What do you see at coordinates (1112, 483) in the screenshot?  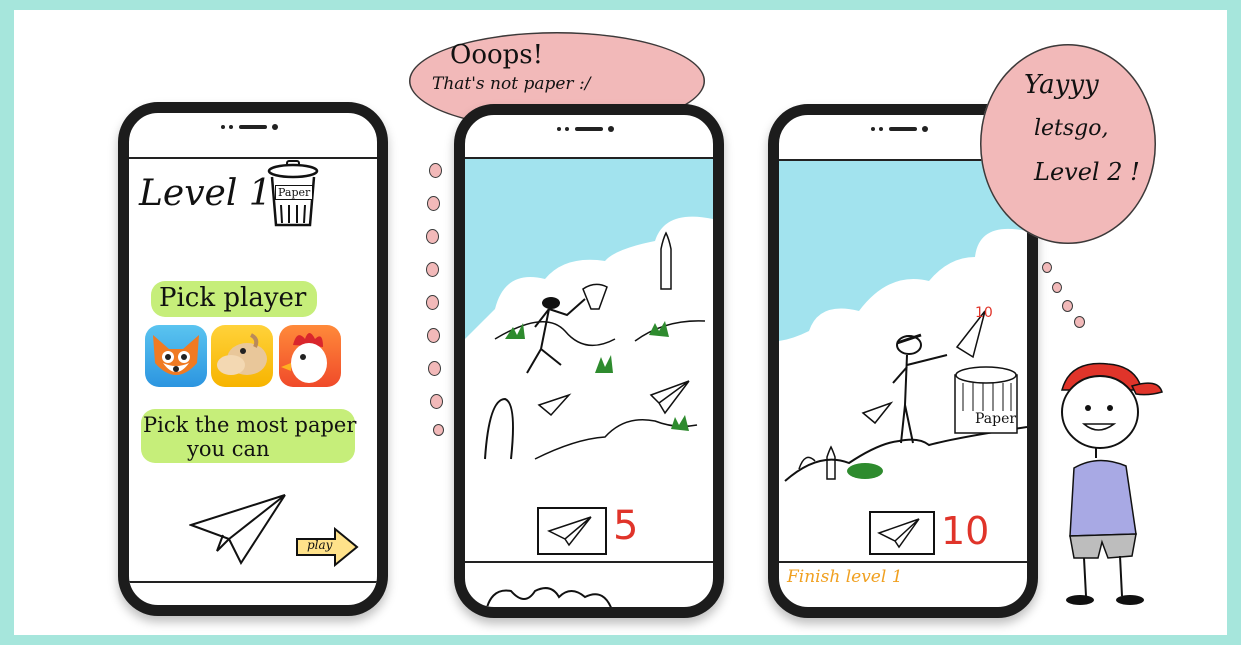 I see `boy-character-illustration` at bounding box center [1112, 483].